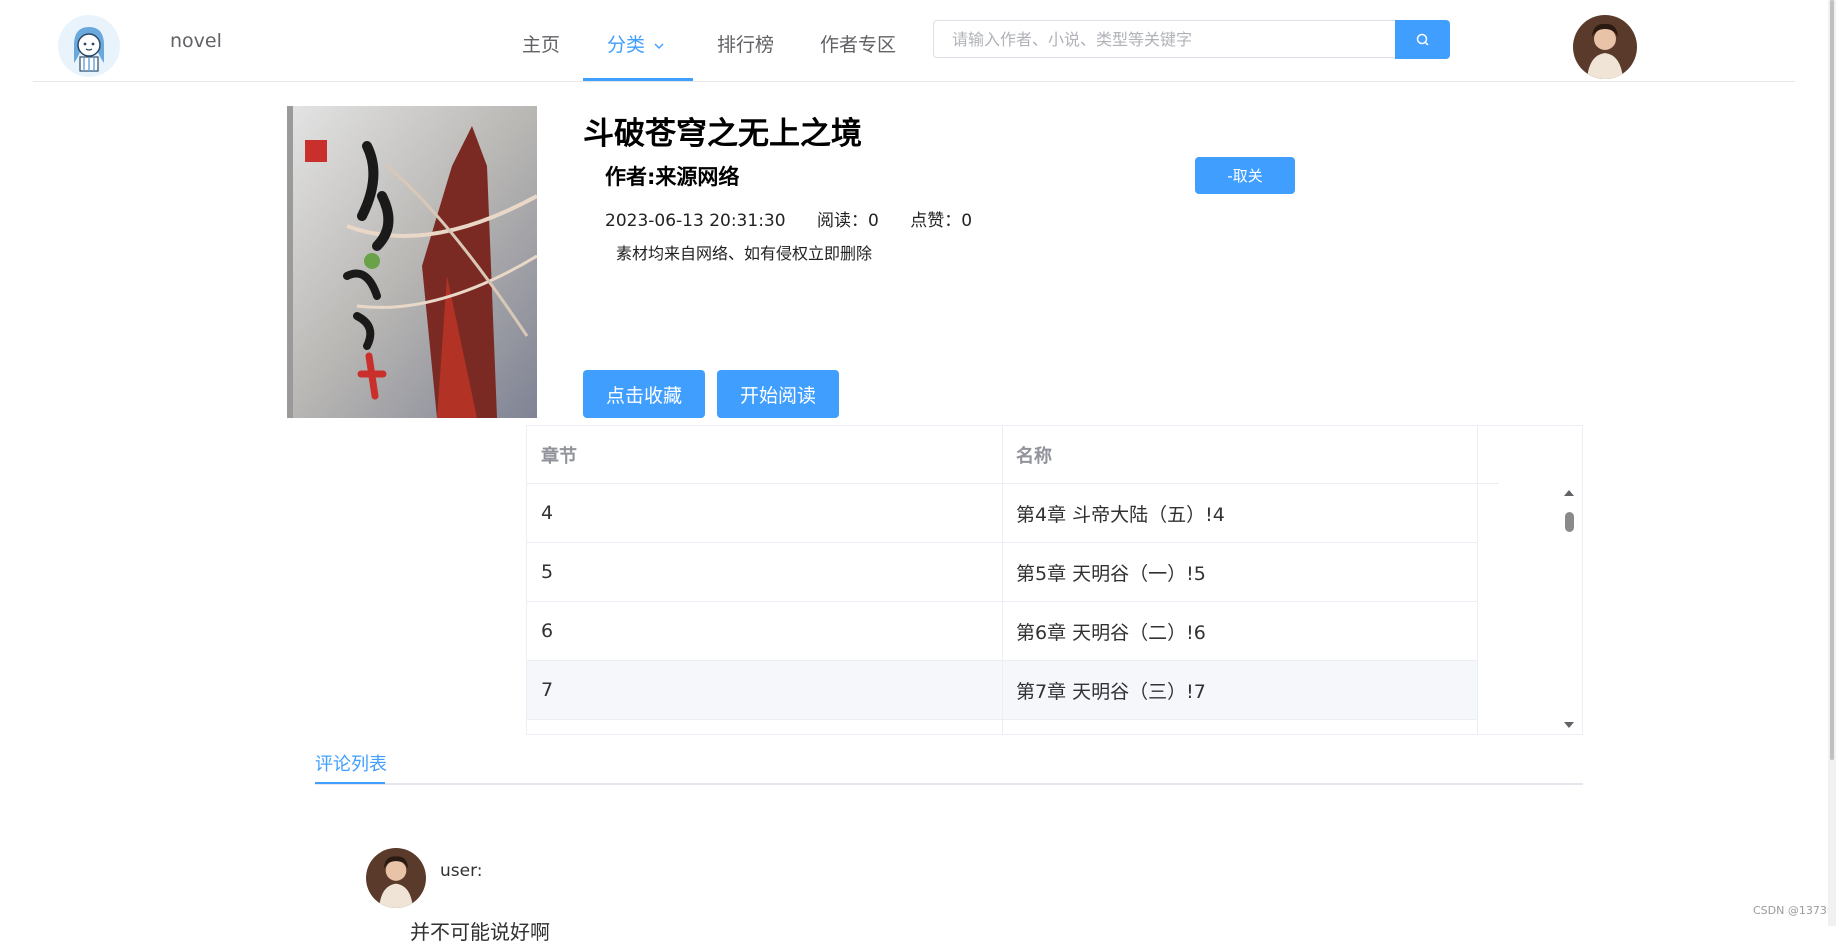  What do you see at coordinates (722, 134) in the screenshot?
I see `book-title: 斗破苍穹之无上之境` at bounding box center [722, 134].